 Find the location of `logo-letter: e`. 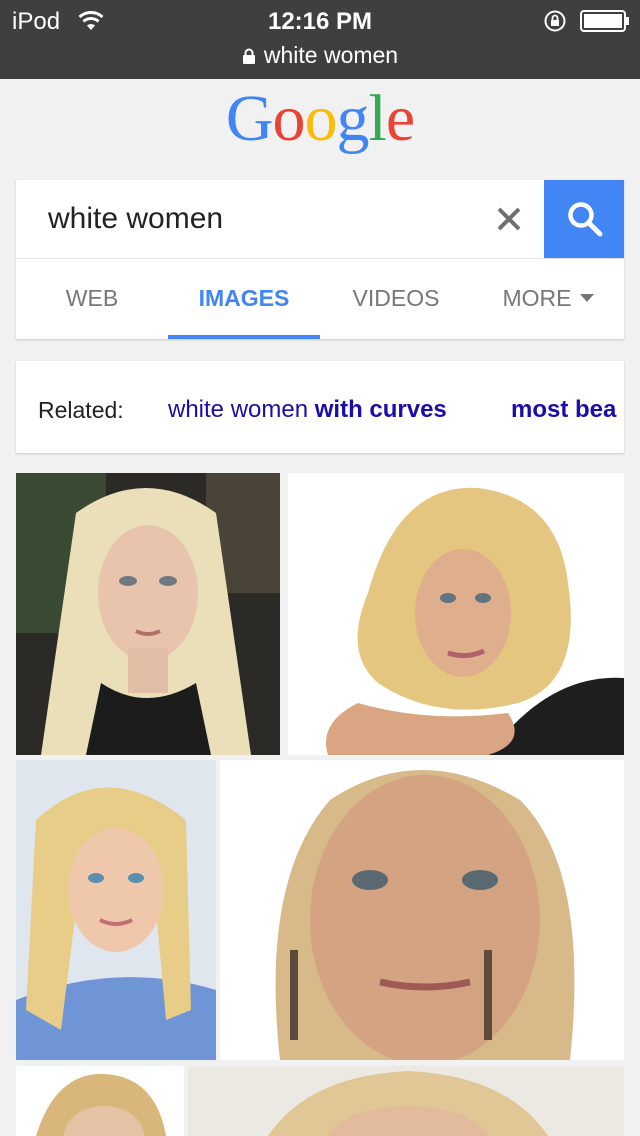

logo-letter: e is located at coordinates (400, 118).